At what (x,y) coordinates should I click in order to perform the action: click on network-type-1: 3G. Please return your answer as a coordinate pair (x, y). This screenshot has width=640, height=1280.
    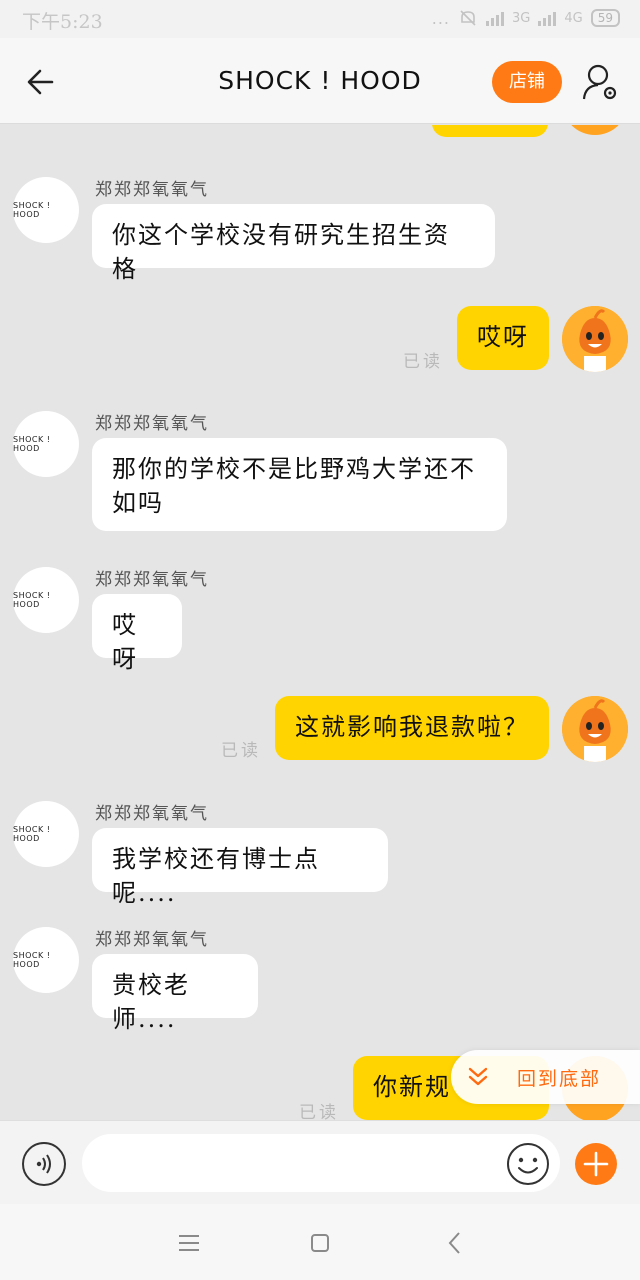
    Looking at the image, I should click on (521, 18).